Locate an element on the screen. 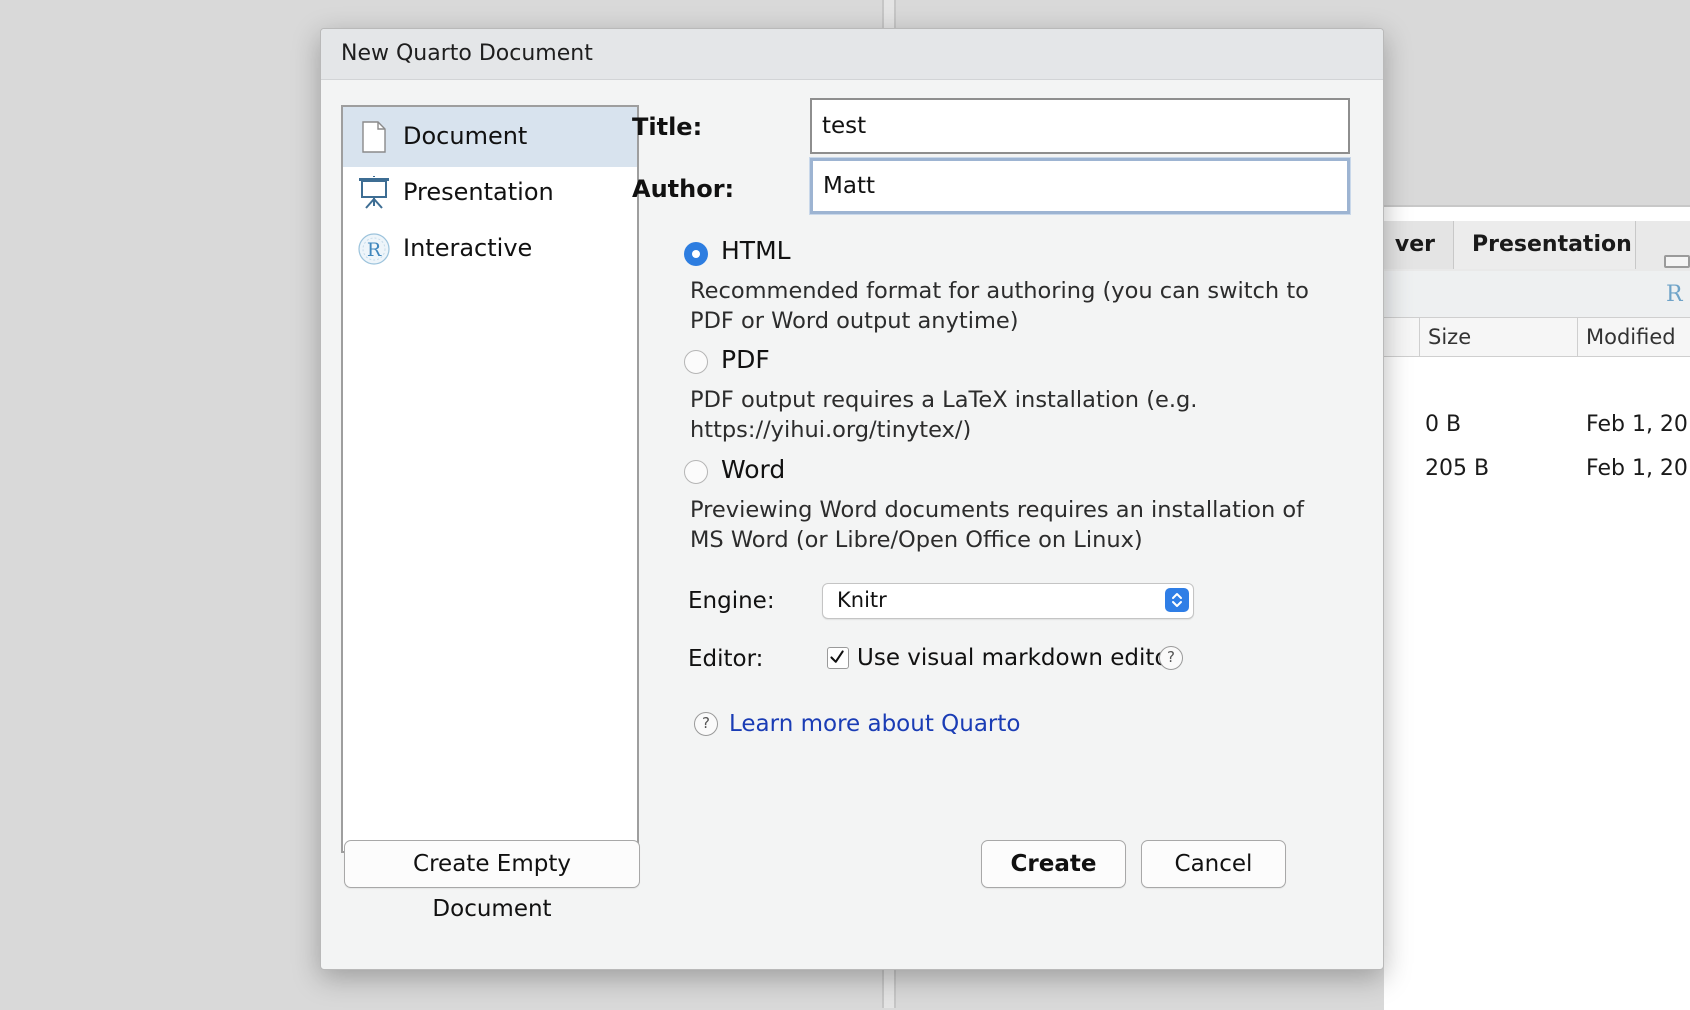 Image resolution: width=1690 pixels, height=1010 pixels. type-item-label: Document is located at coordinates (465, 136).